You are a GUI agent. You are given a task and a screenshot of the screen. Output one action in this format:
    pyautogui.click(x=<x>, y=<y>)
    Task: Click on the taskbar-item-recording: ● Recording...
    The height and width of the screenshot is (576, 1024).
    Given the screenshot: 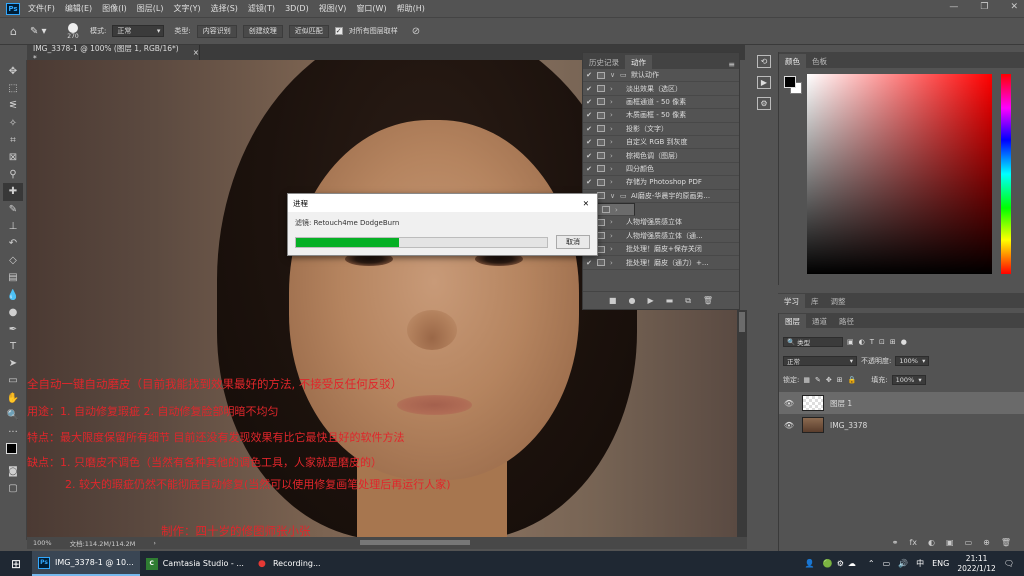 What is the action you would take?
    pyautogui.click(x=288, y=563)
    